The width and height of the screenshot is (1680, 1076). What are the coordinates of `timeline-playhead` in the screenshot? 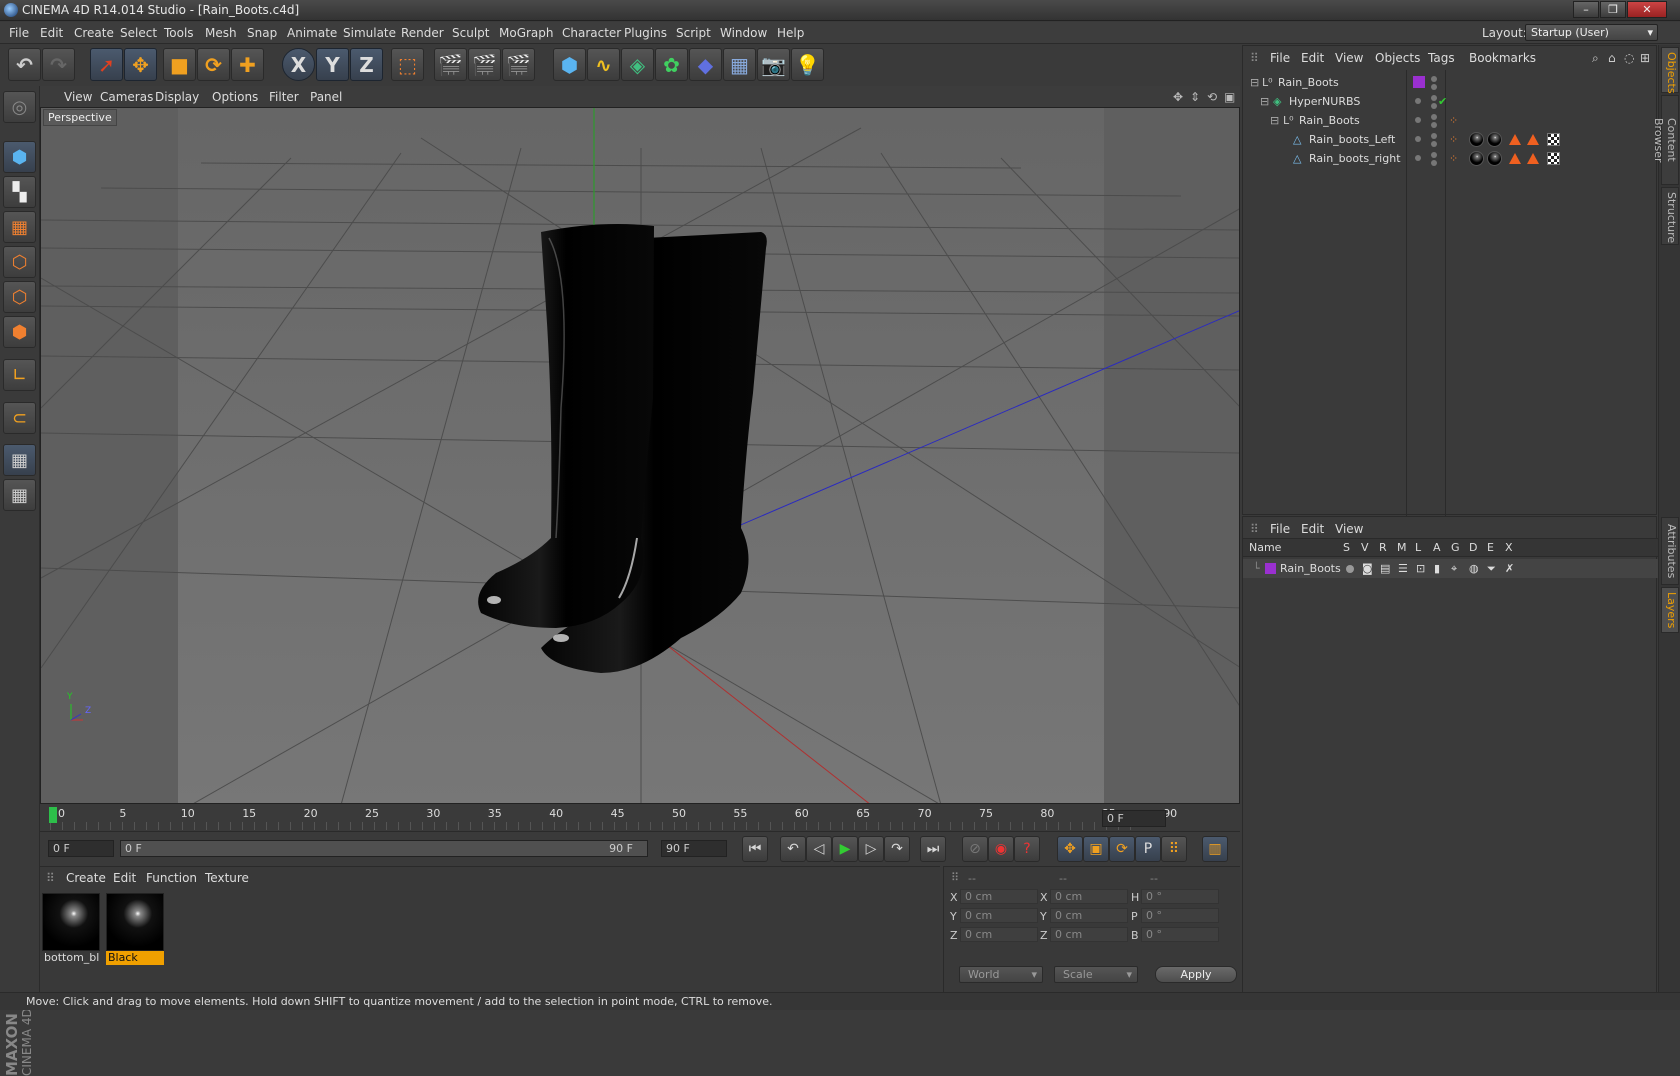 It's located at (53, 815).